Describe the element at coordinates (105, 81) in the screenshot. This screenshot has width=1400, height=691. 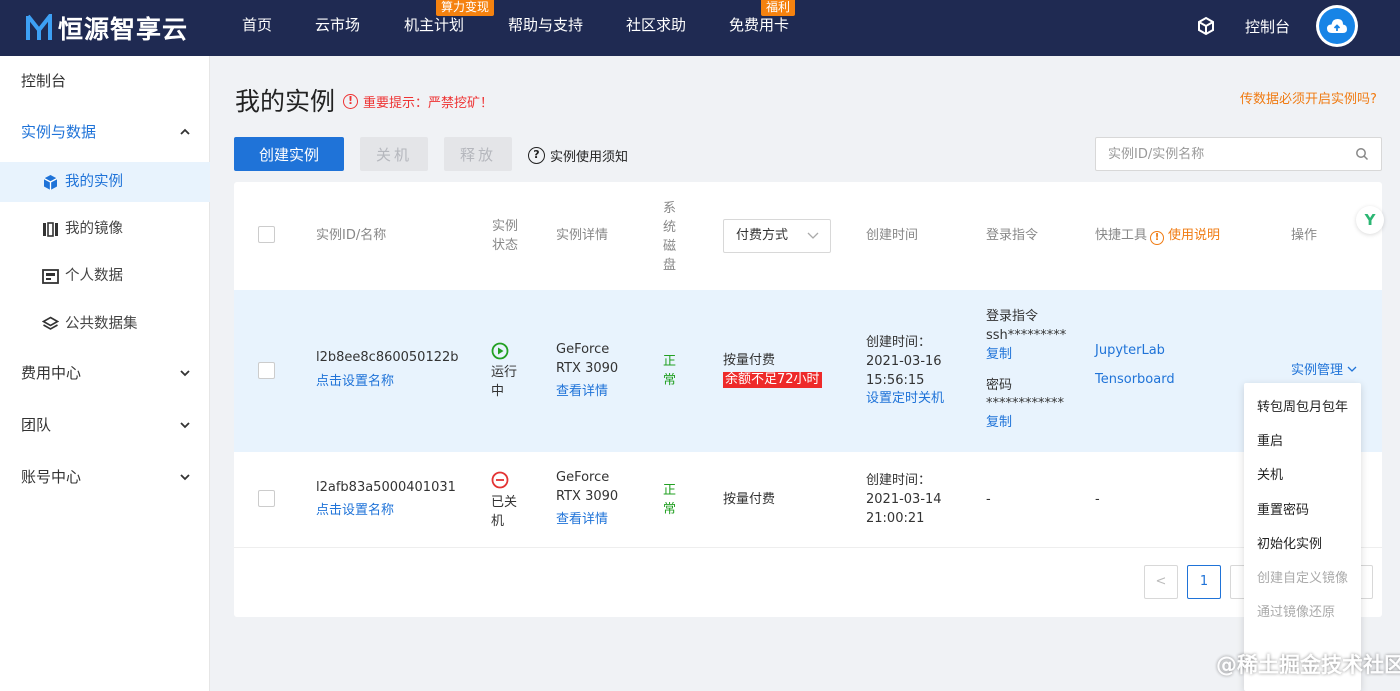
I see `sidebar-item-console: 控制台` at that location.